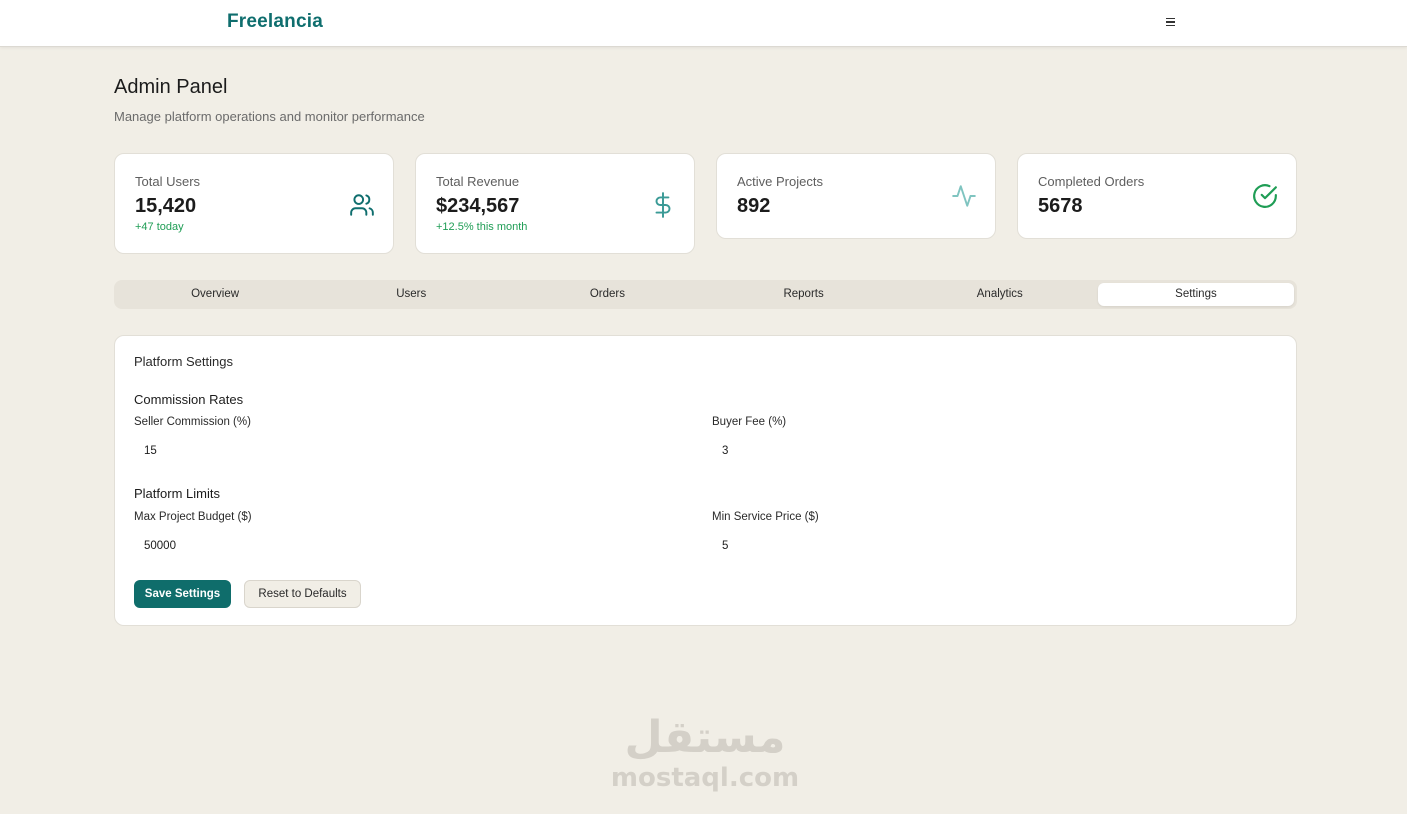  What do you see at coordinates (168, 181) in the screenshot?
I see `stat-label: Total Users` at bounding box center [168, 181].